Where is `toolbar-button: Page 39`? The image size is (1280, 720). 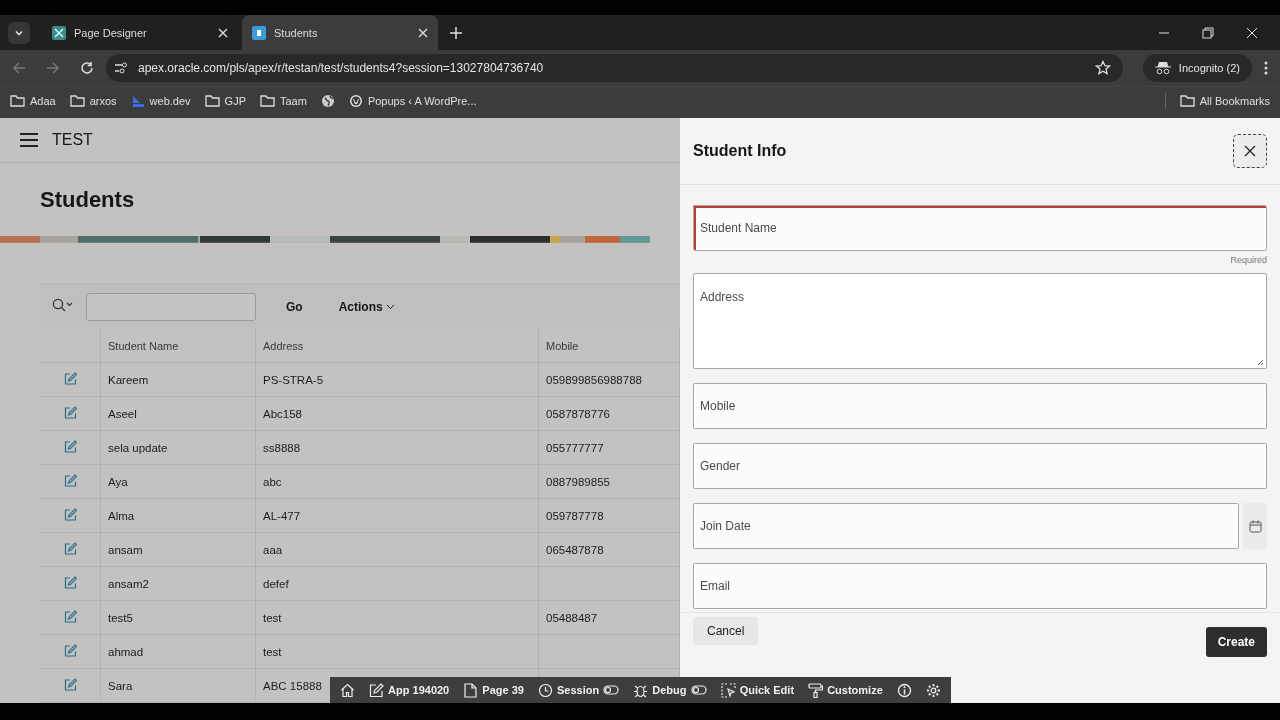
toolbar-button: Page 39 is located at coordinates (493, 690).